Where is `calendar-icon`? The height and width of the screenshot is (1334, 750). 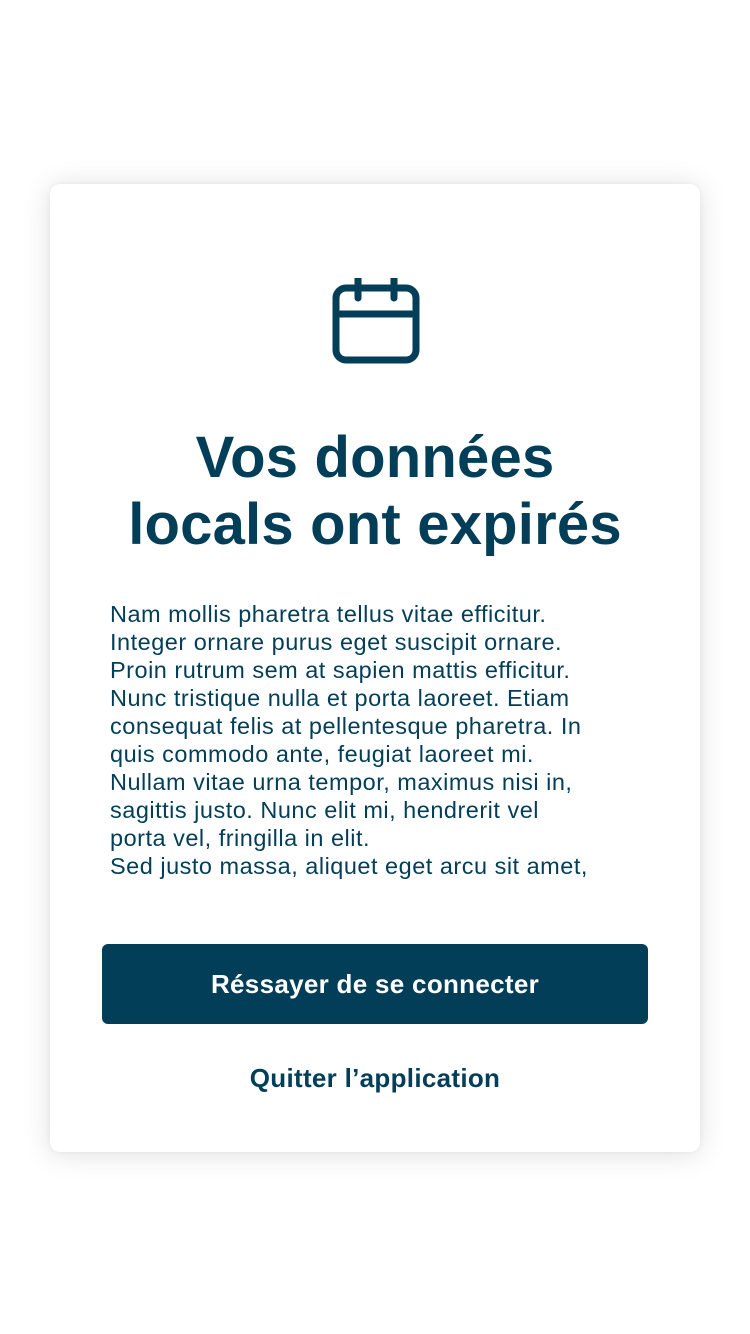 calendar-icon is located at coordinates (376, 322).